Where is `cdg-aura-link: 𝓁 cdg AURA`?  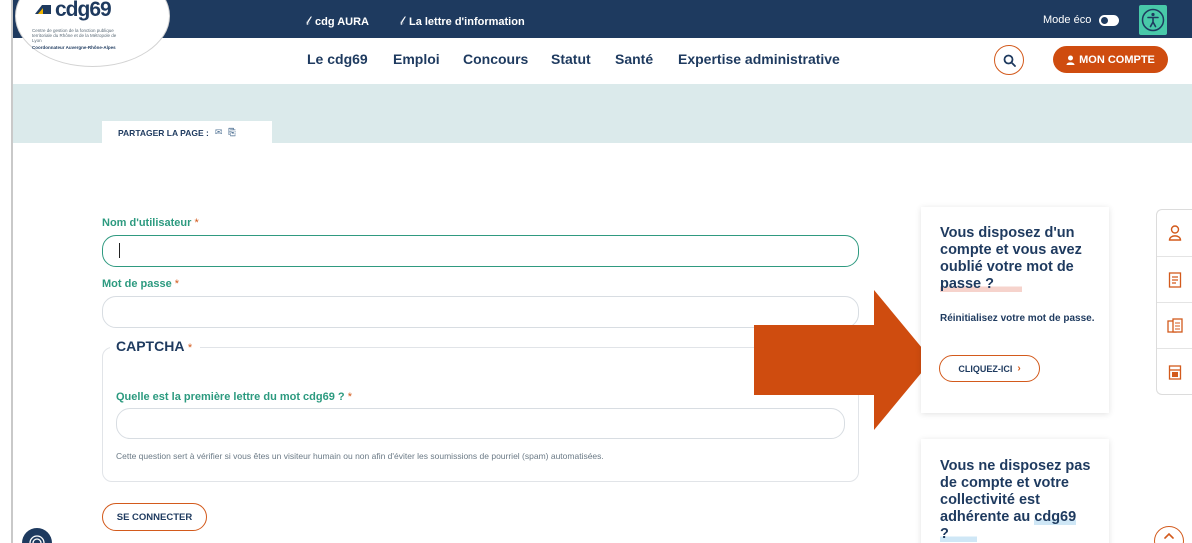
cdg-aura-link: 𝓁 cdg AURA is located at coordinates (337, 21).